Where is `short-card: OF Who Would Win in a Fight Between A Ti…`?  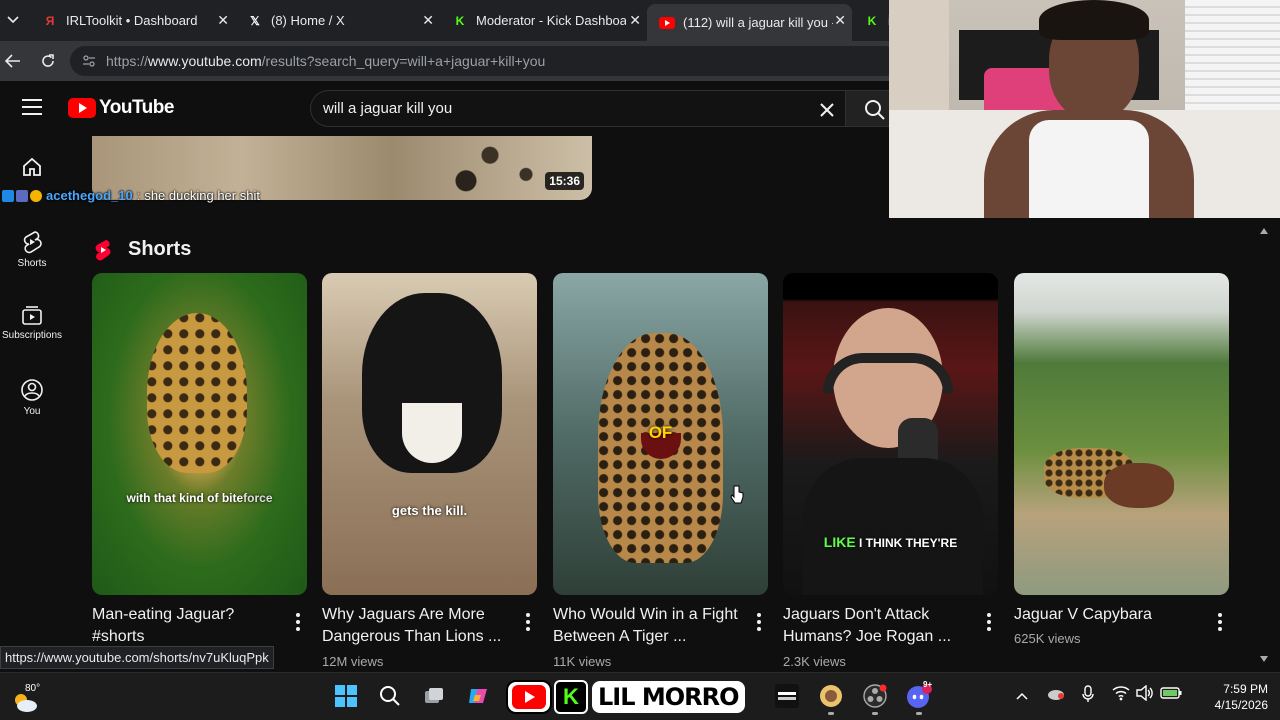 short-card: OF Who Would Win in a Fight Between A Ti… is located at coordinates (660, 471).